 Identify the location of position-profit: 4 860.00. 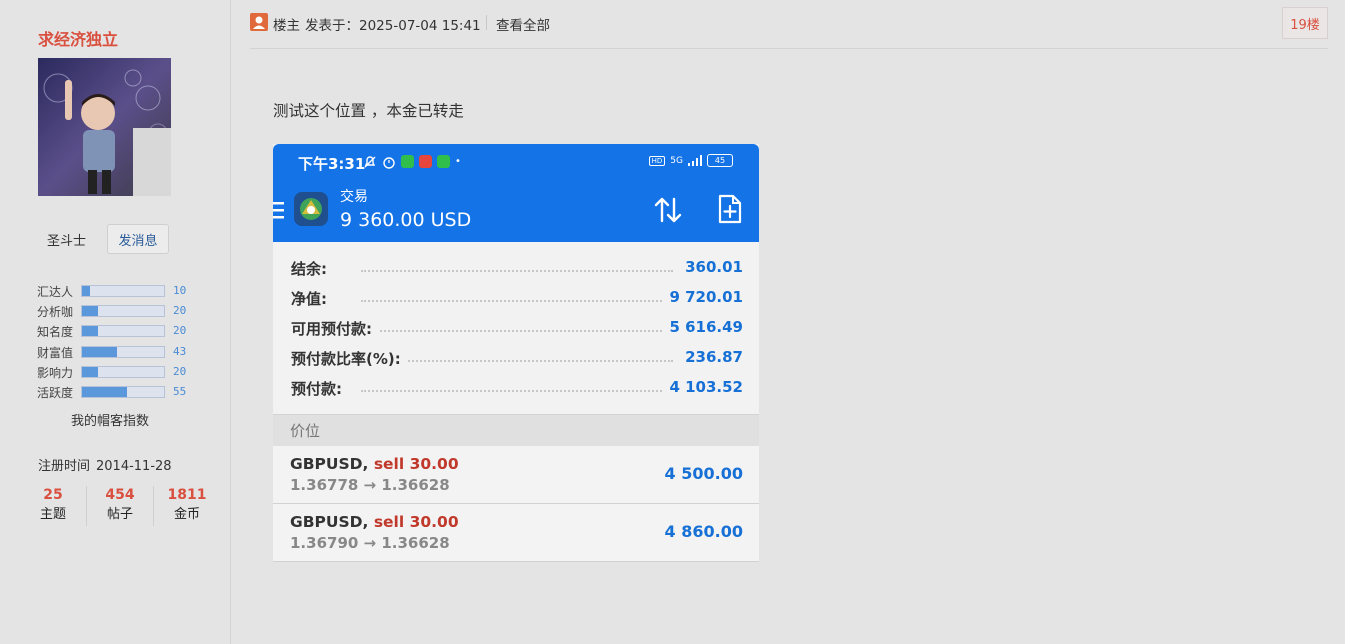
(703, 531).